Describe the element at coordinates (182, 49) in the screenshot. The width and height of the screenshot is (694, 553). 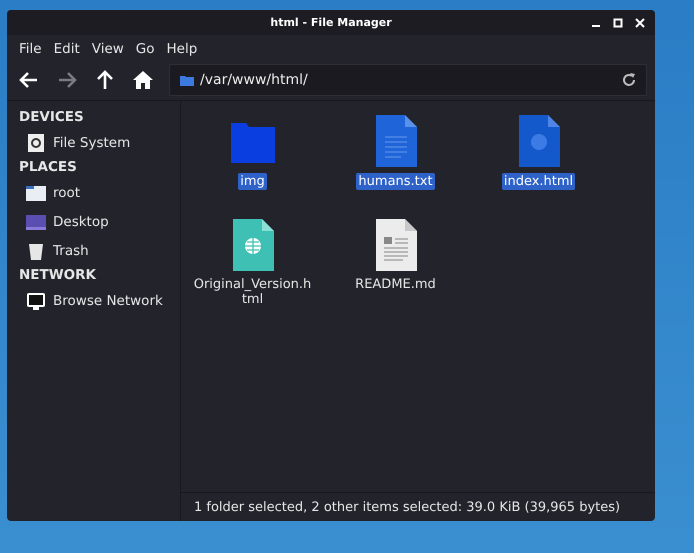
I see `menu-item: Help` at that location.